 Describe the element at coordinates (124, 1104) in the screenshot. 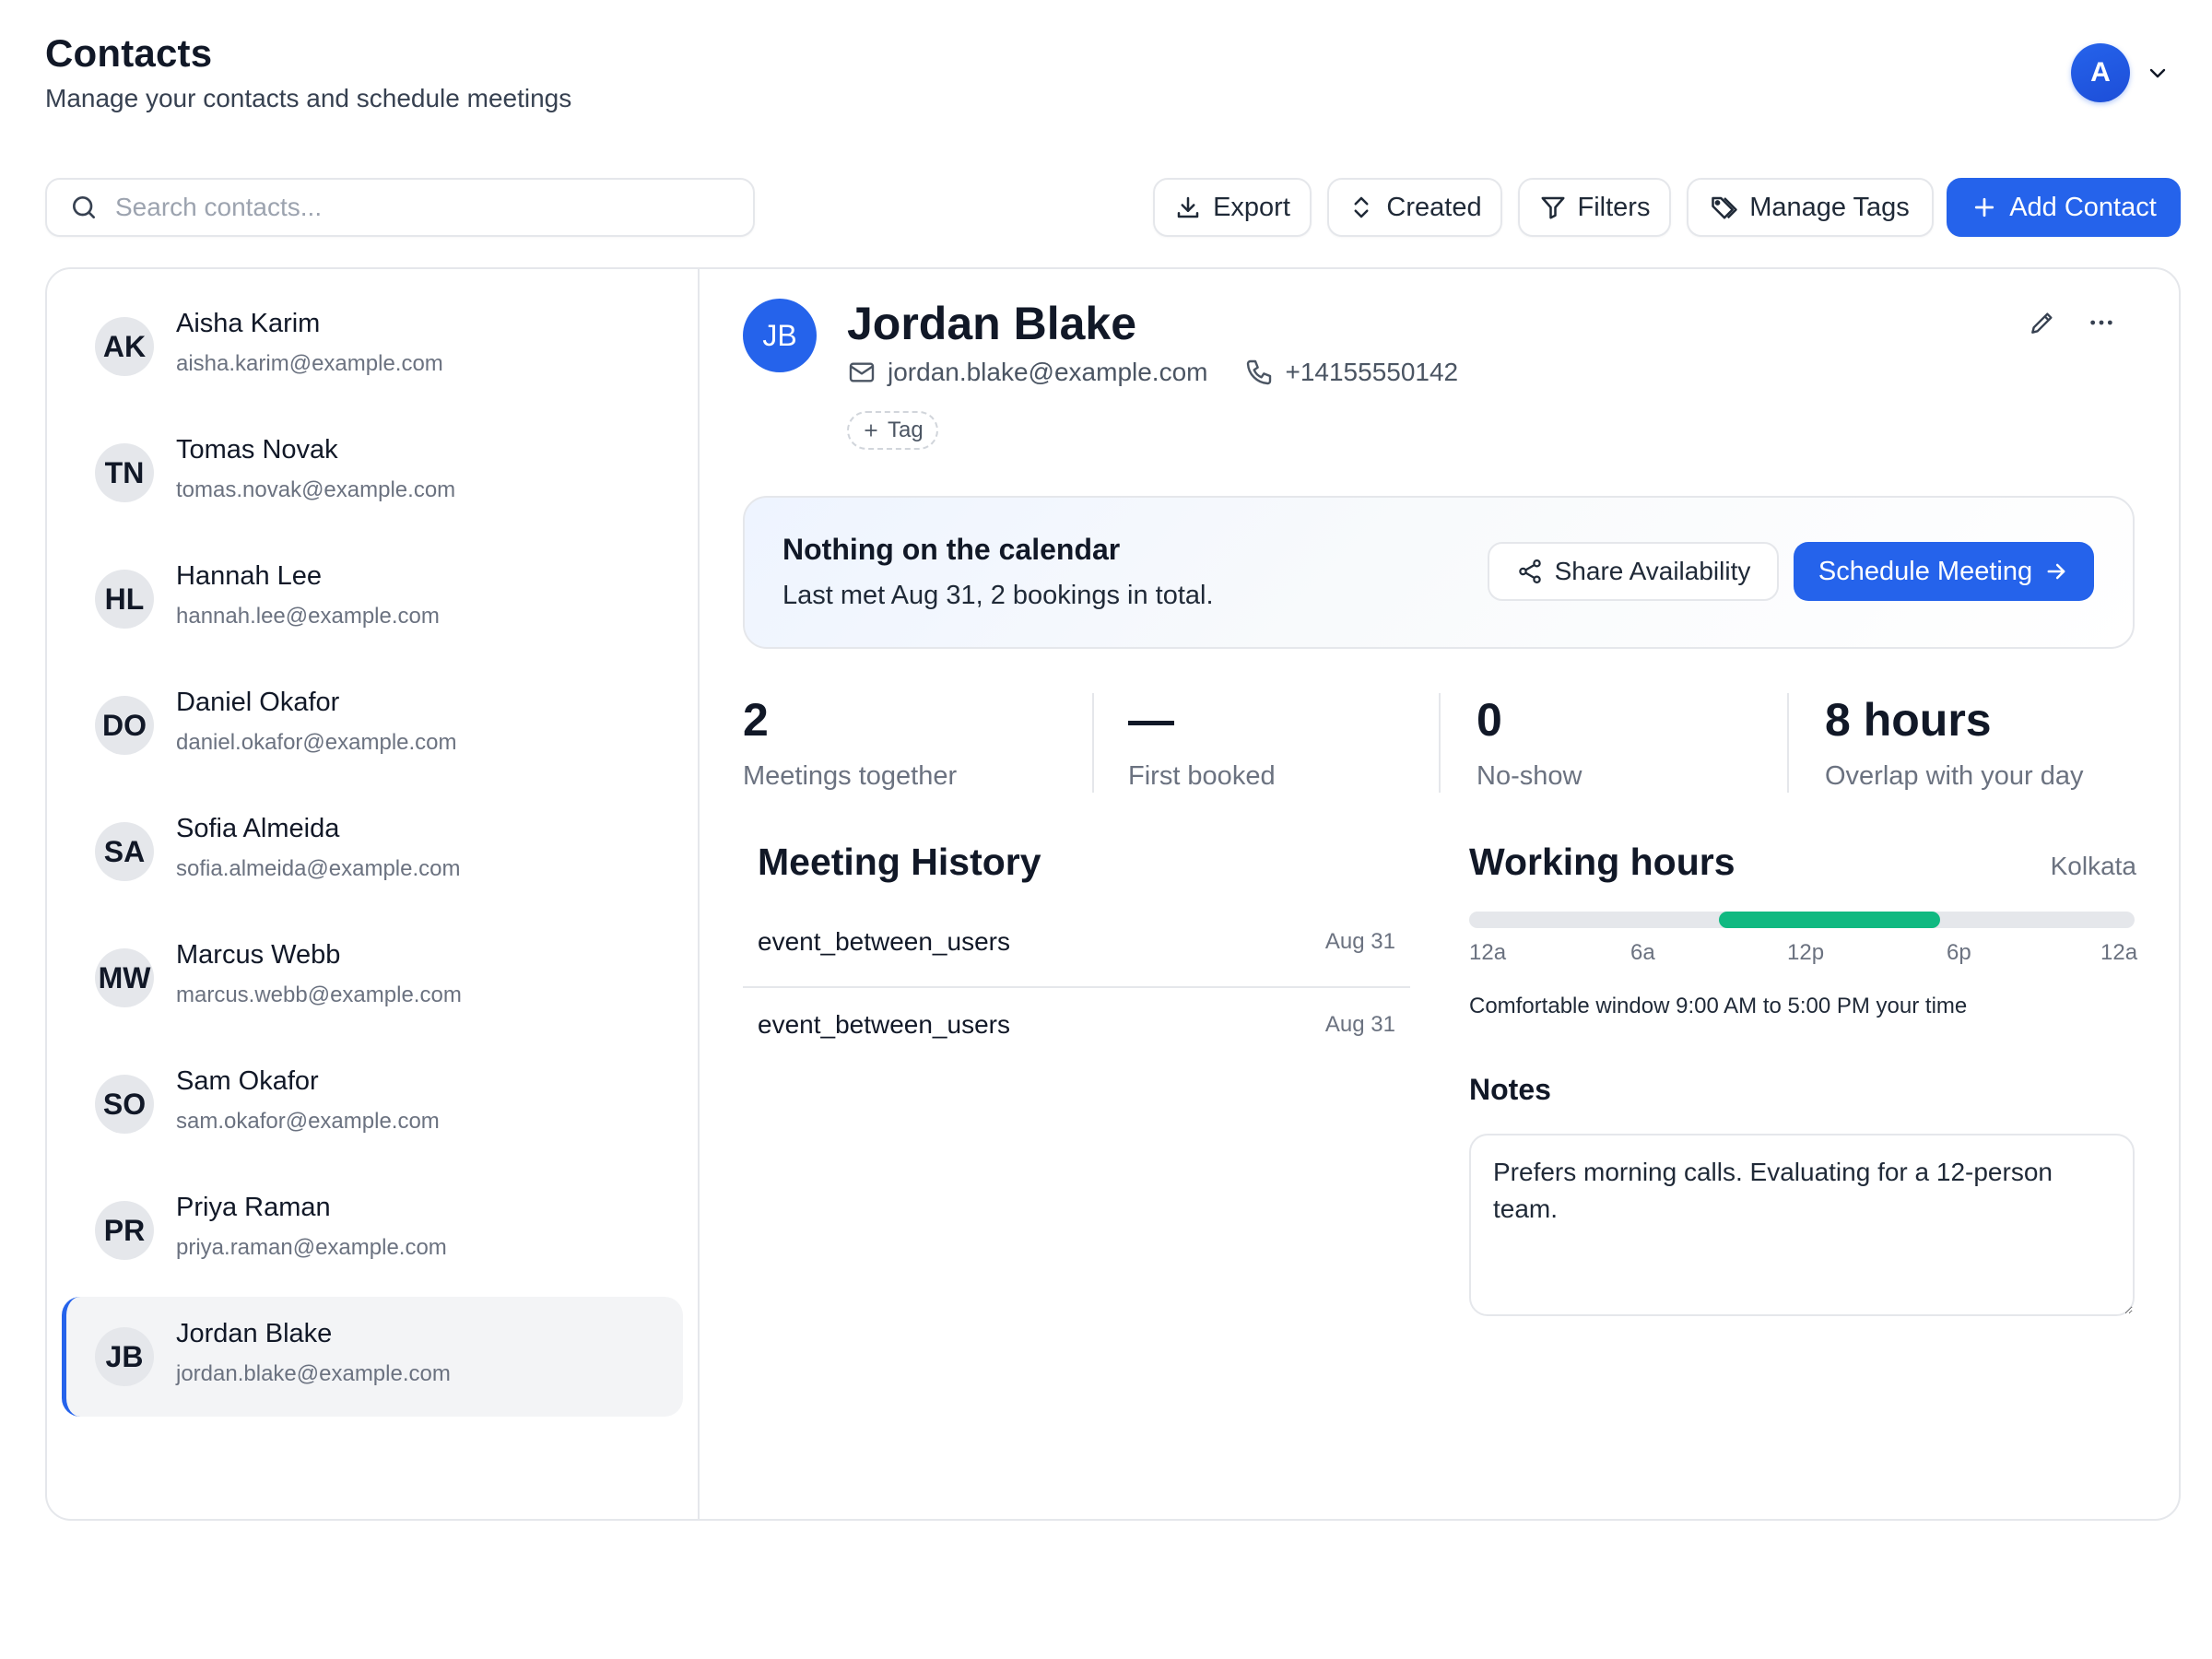

I see `avatar: SO` at that location.